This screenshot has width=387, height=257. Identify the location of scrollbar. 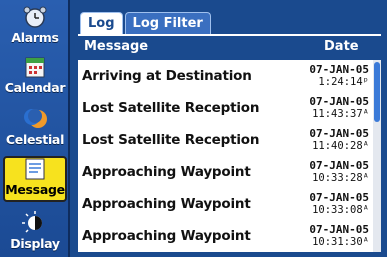
(377, 156).